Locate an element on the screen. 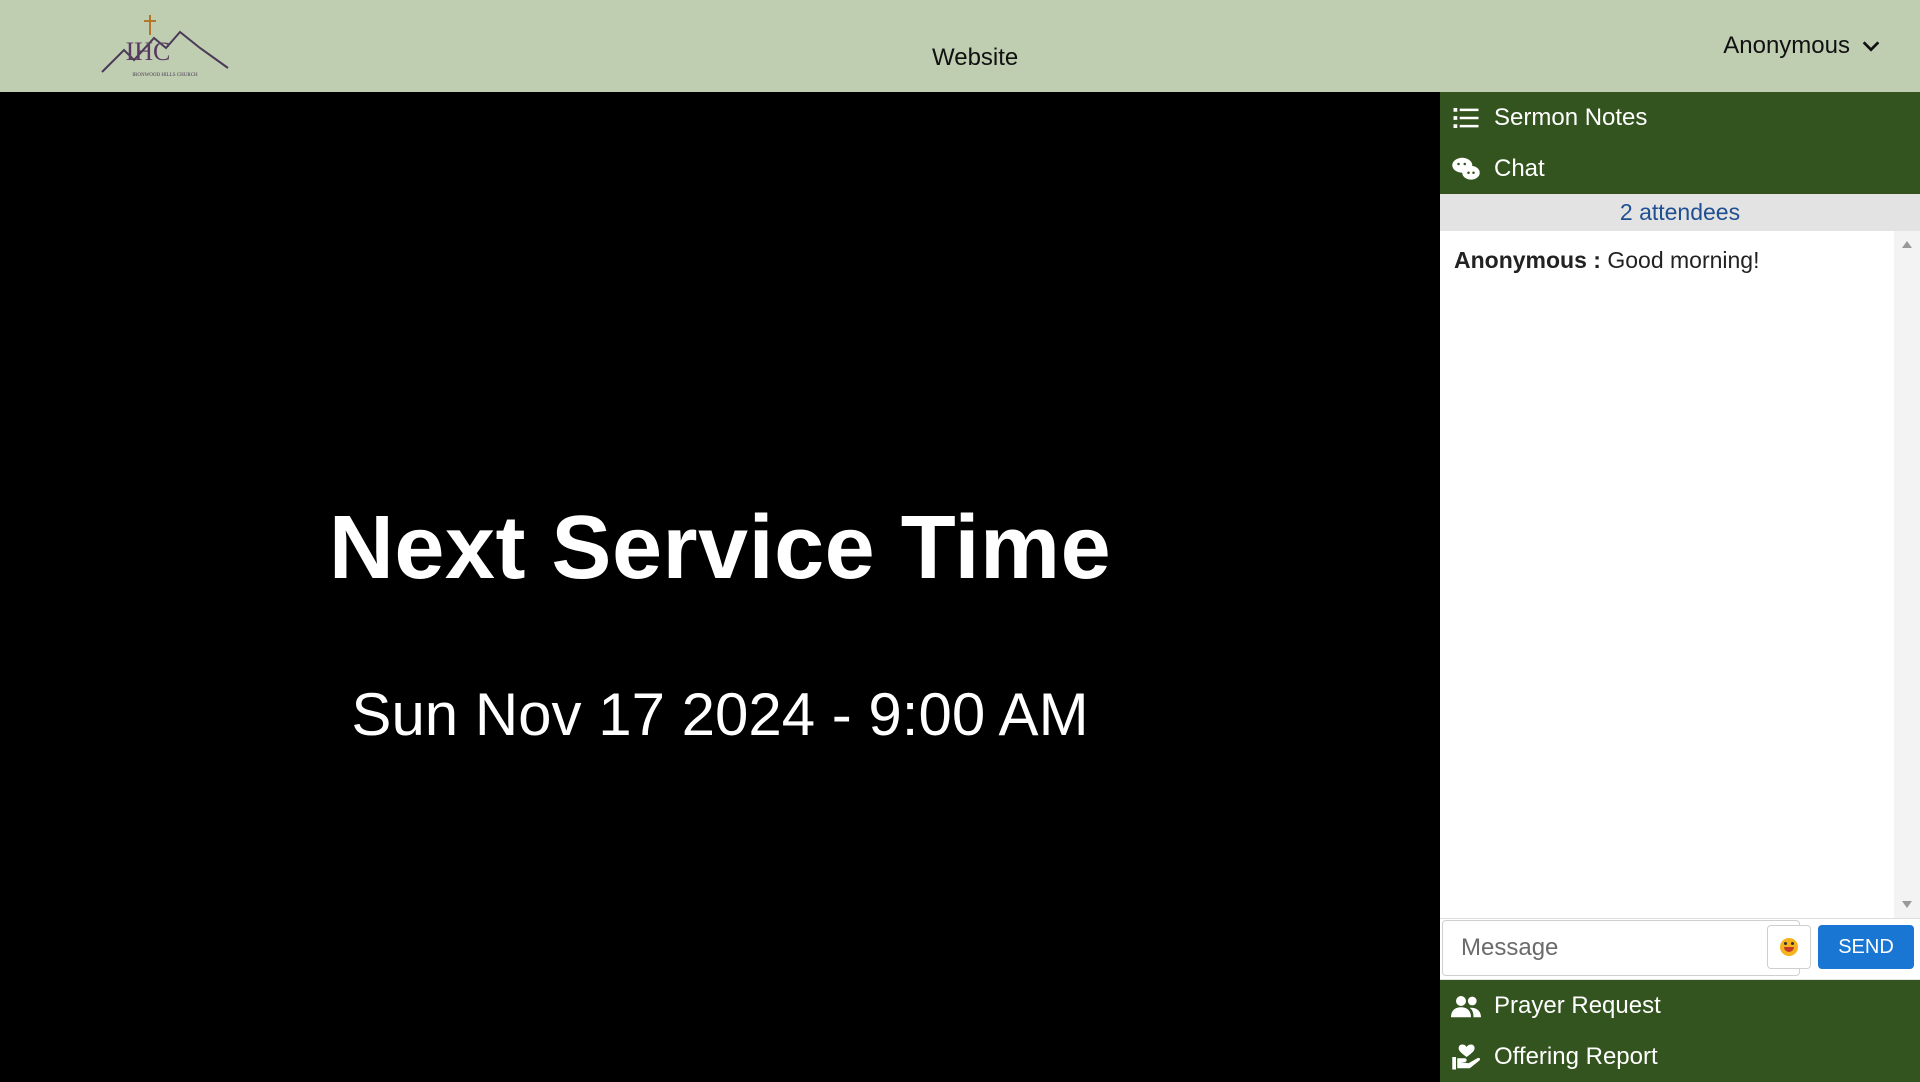 The image size is (1920, 1082). message-input is located at coordinates (1621, 948).